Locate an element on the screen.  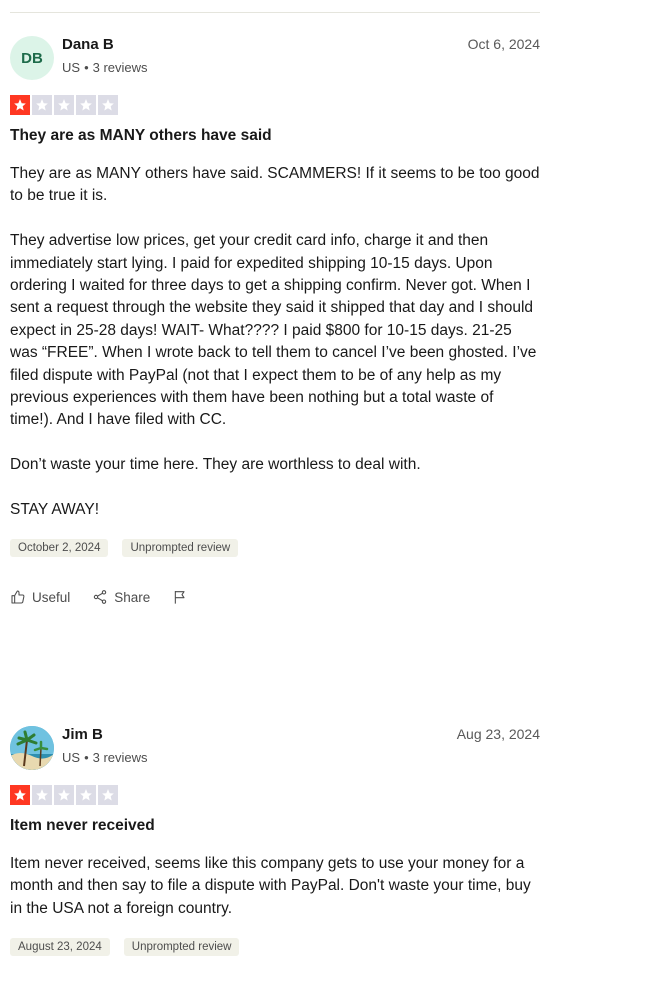
useful-button: Useful is located at coordinates (40, 597).